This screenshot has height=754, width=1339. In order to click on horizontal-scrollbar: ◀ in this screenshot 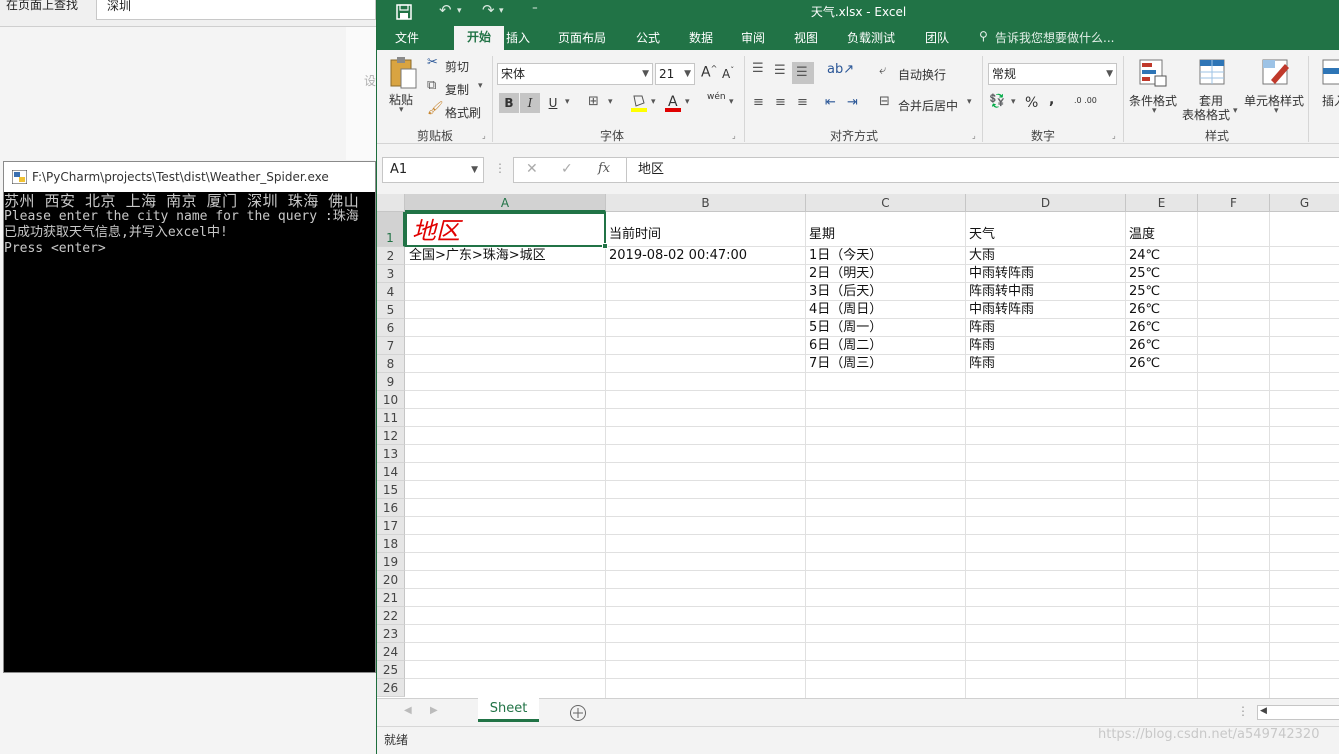, I will do `click(1298, 712)`.